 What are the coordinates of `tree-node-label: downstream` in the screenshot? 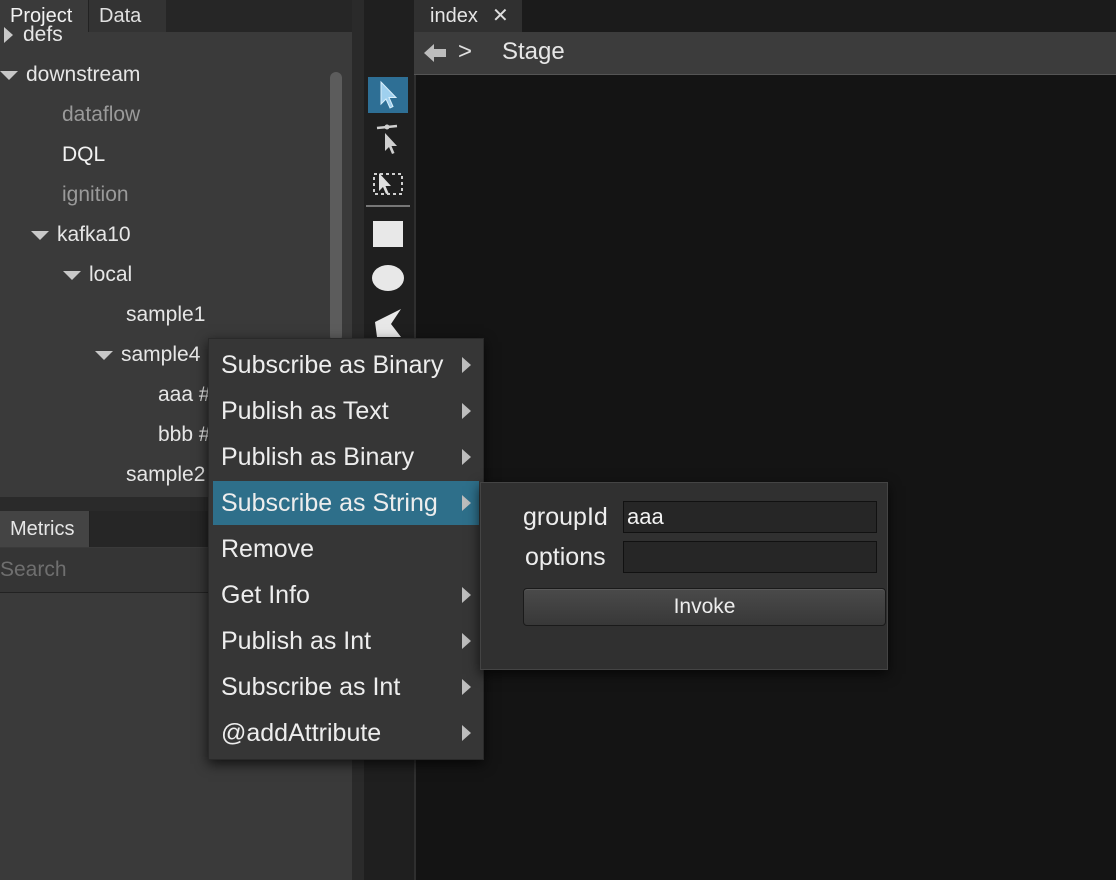 It's located at (83, 74).